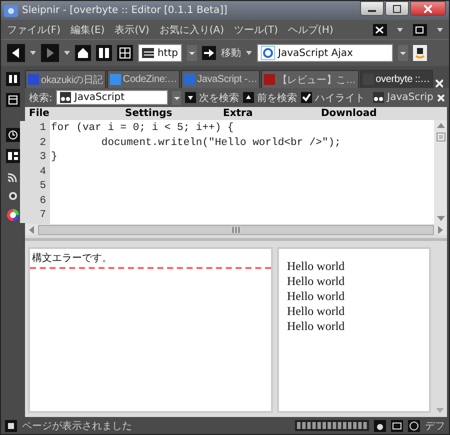  What do you see at coordinates (13, 156) in the screenshot?
I see `layout-icon` at bounding box center [13, 156].